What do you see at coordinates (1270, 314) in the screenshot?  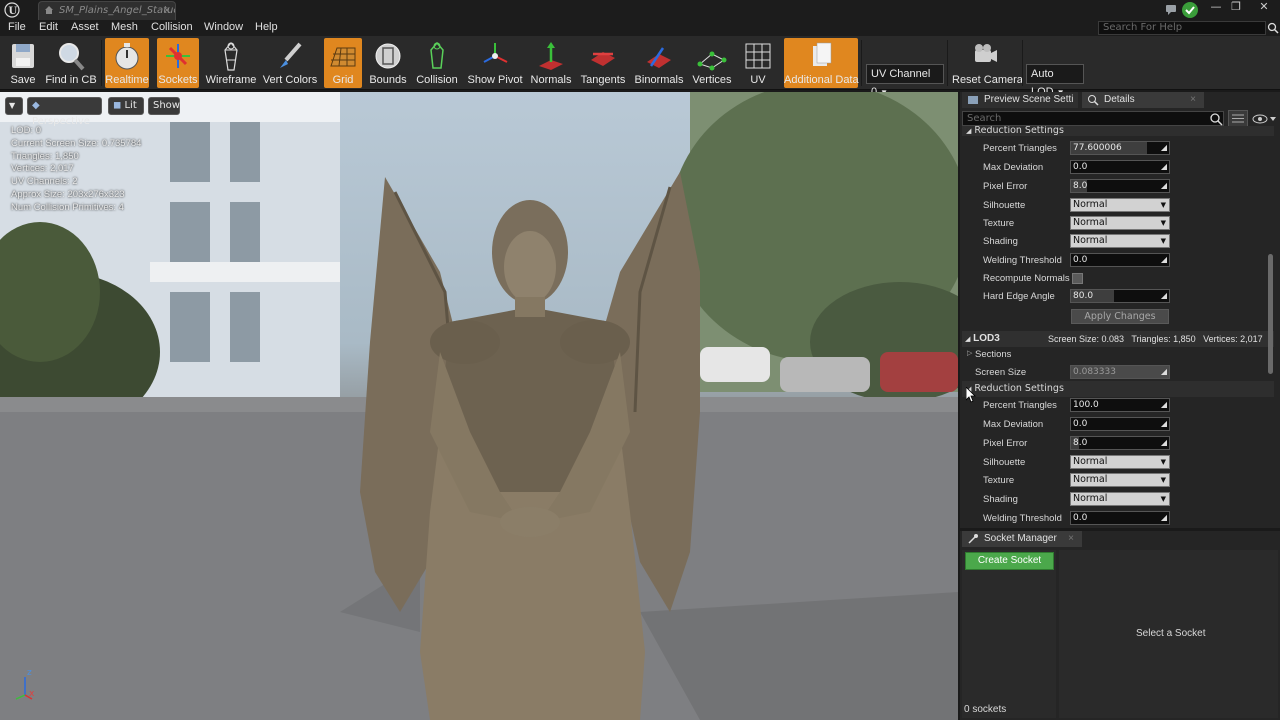 I see `details-scrollbar` at bounding box center [1270, 314].